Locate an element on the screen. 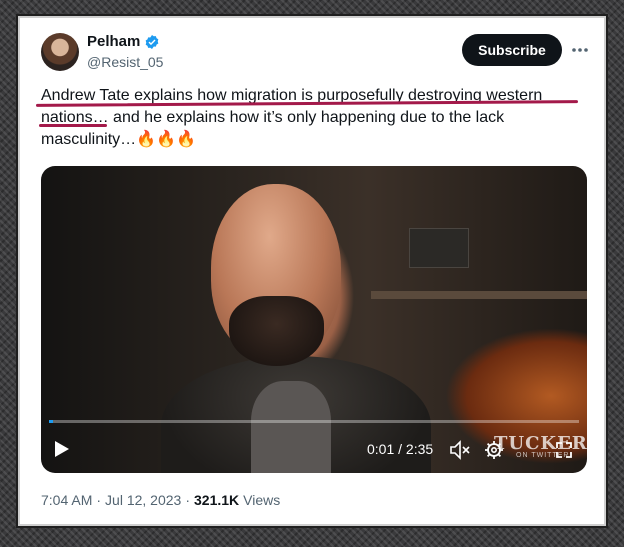  background-shelf is located at coordinates (479, 295).